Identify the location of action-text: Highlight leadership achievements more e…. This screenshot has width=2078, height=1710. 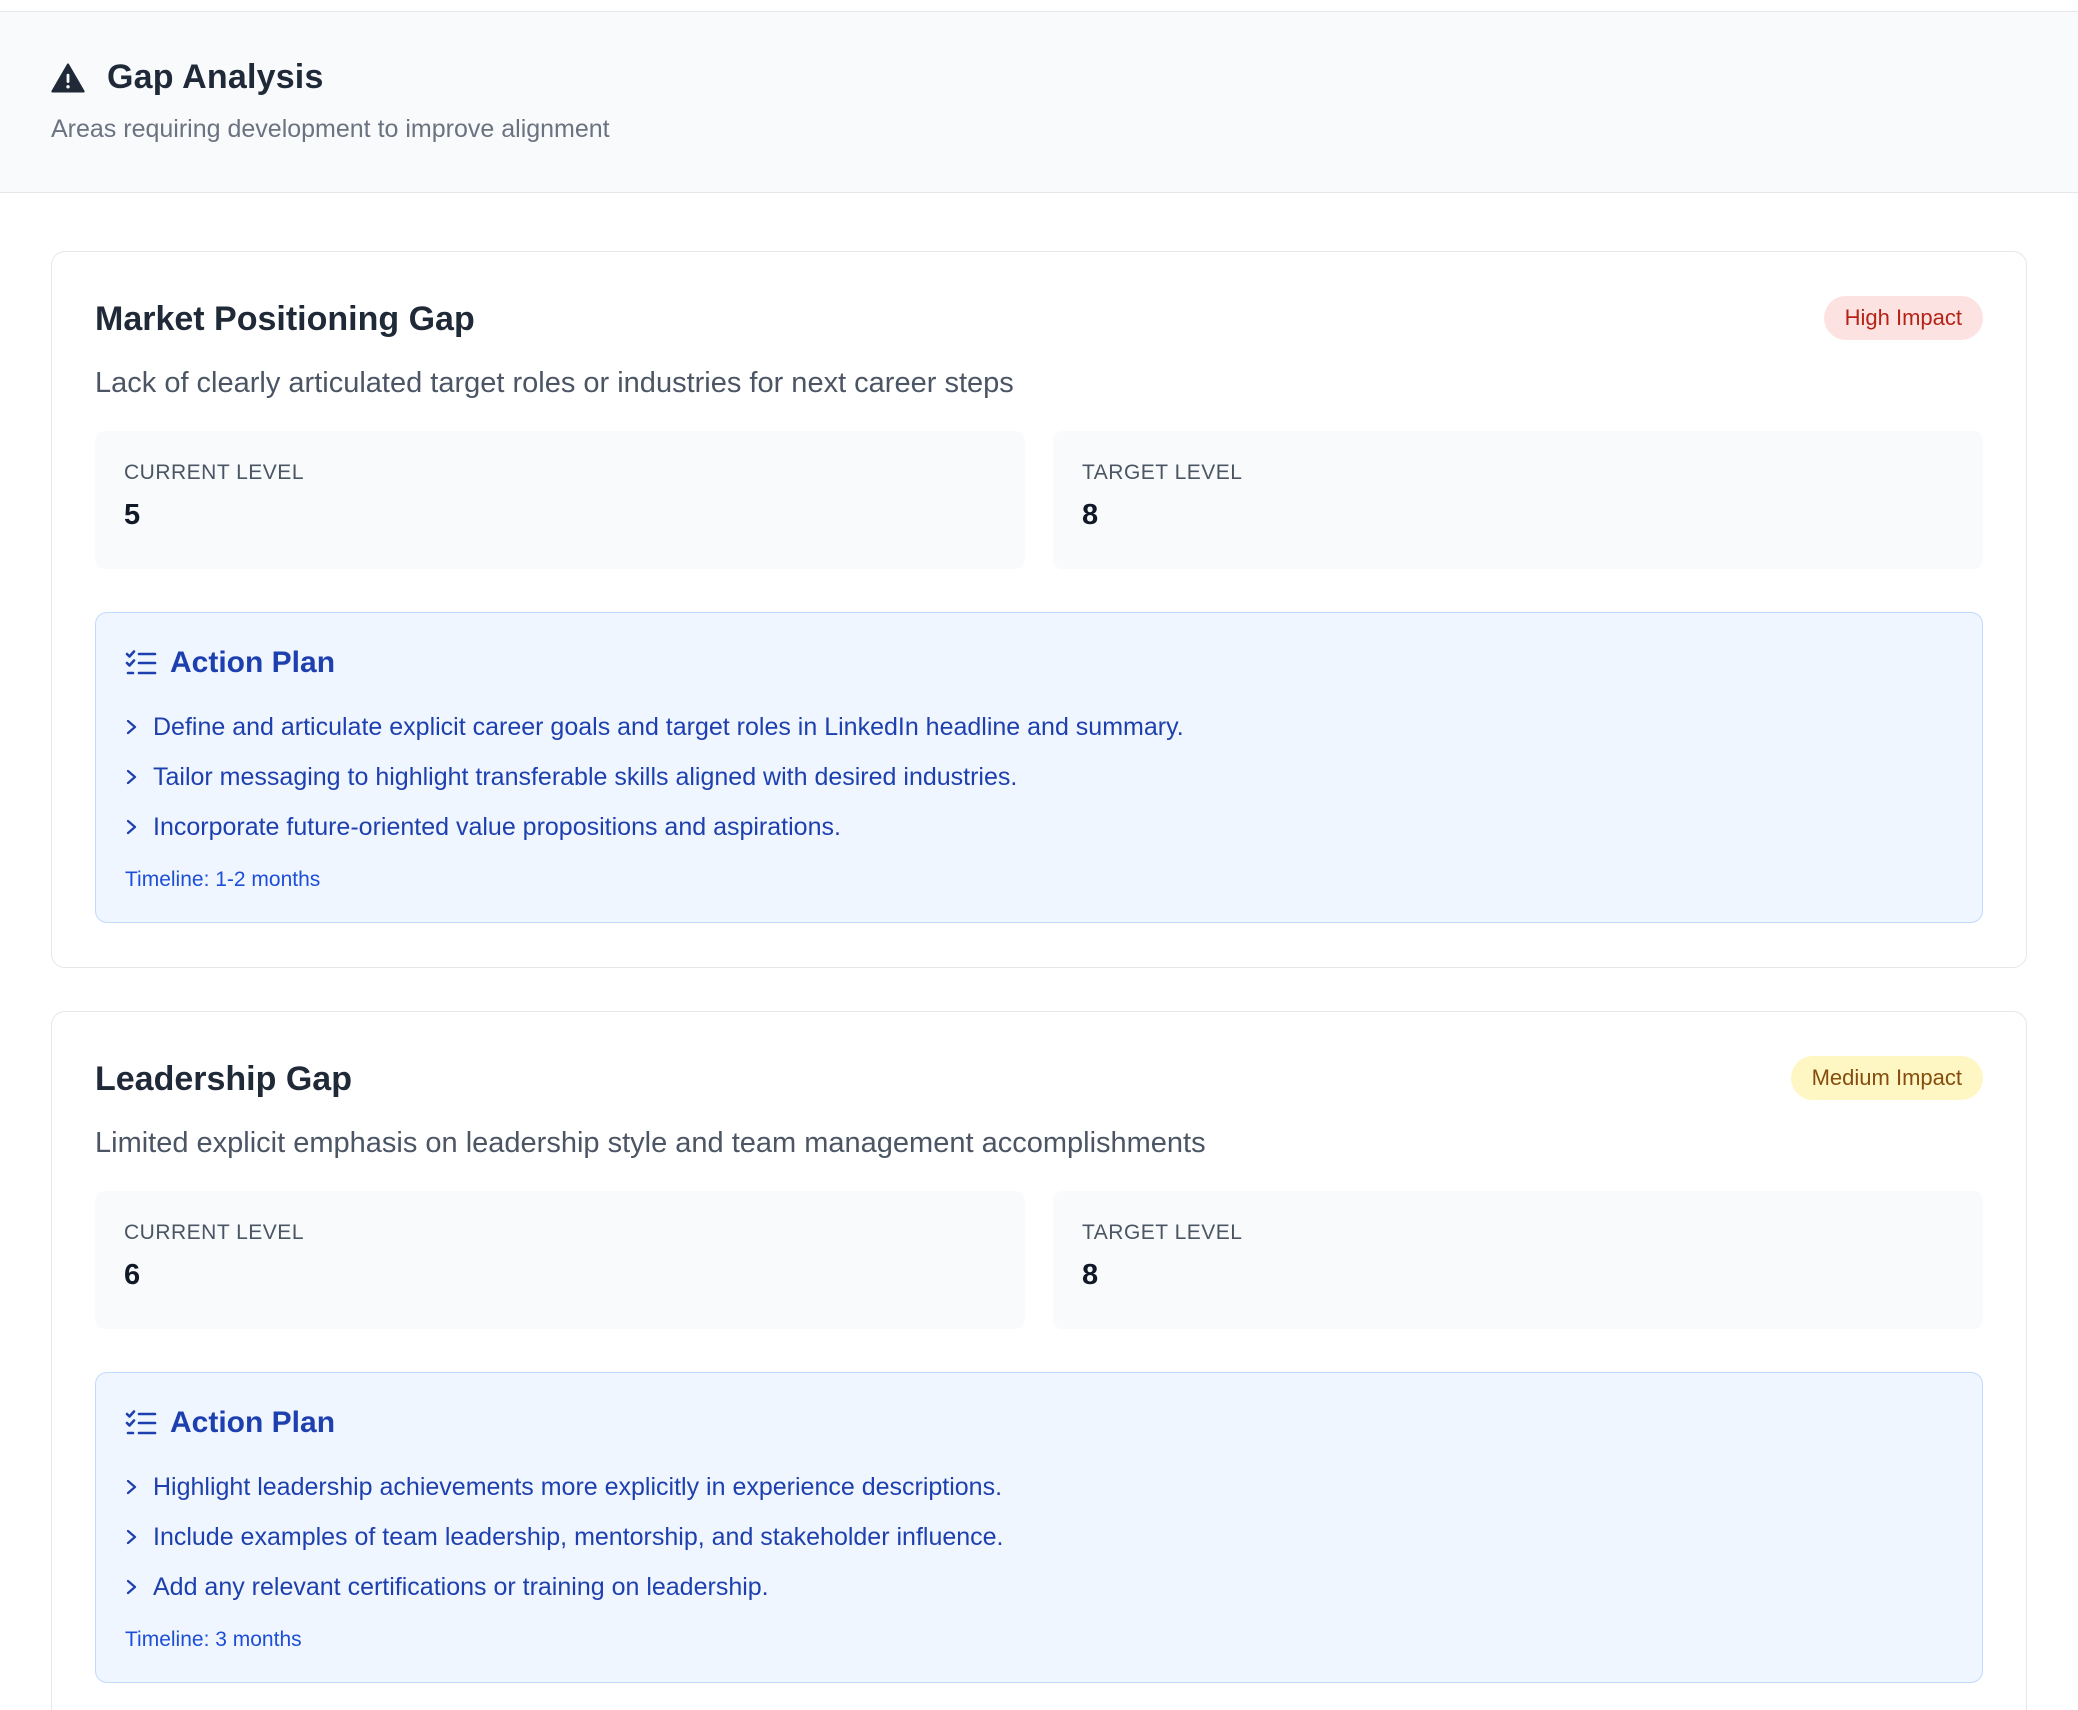
(578, 1486).